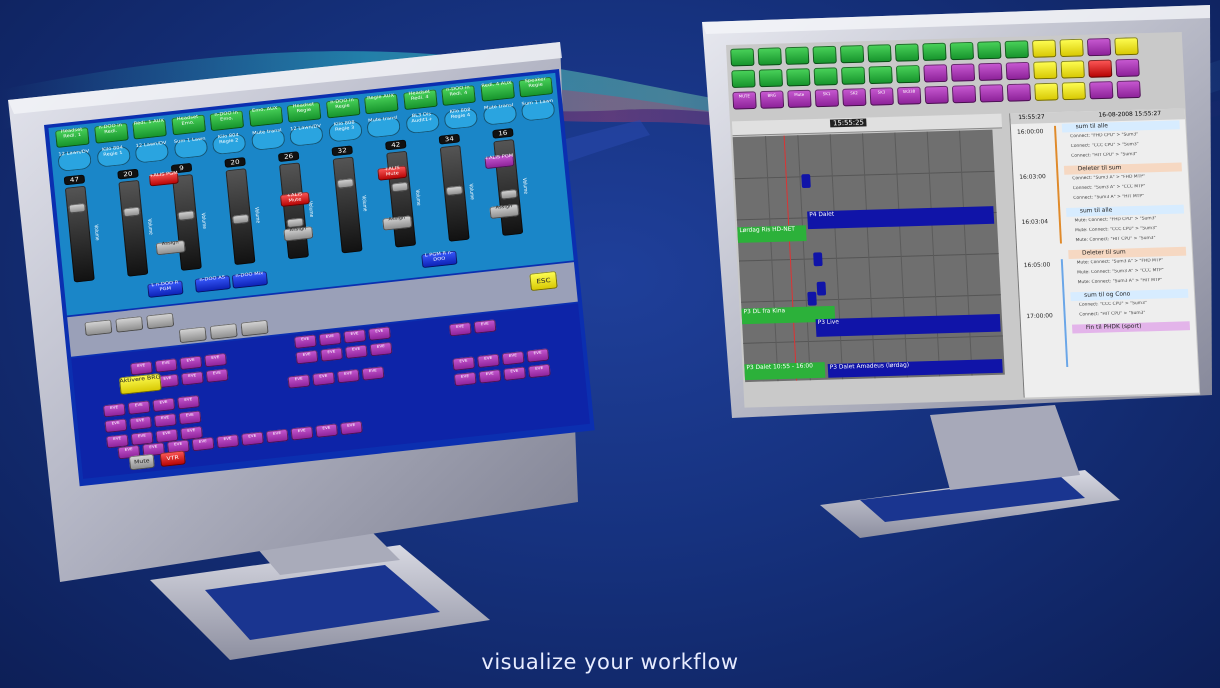 This screenshot has width=1220, height=688. I want to click on panel-date: 16-08-2008 15:55:27, so click(1130, 114).